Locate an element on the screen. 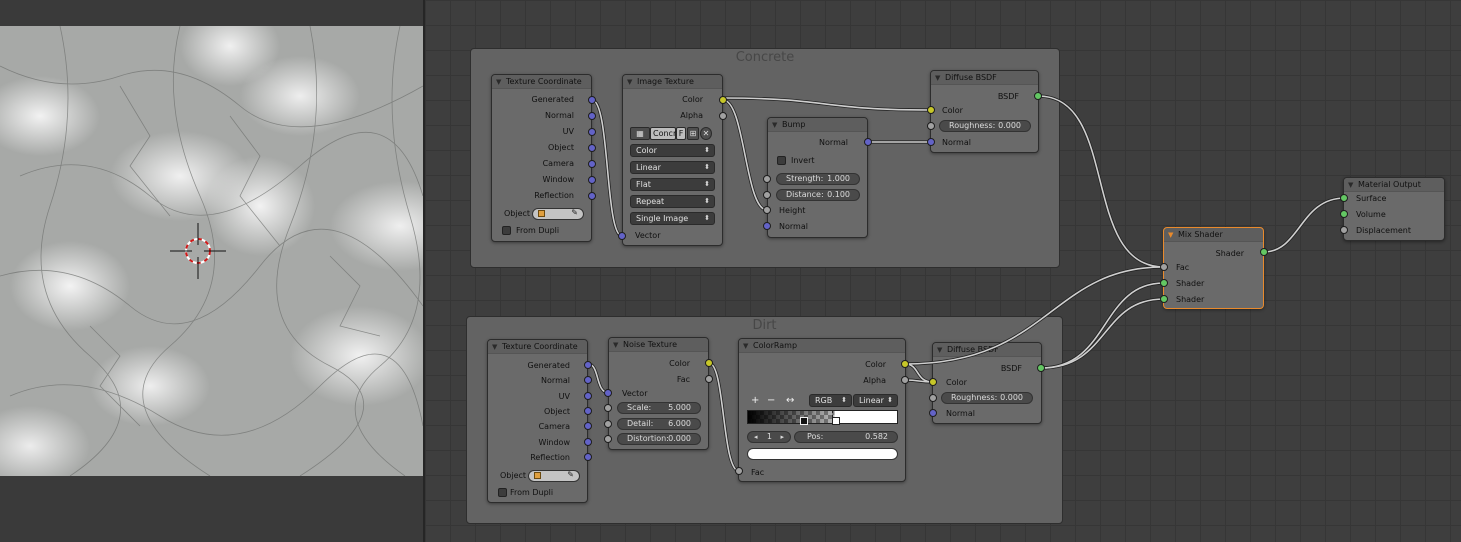 The image size is (1461, 542). decrement-arrow-icon: ◂ is located at coordinates (756, 437).